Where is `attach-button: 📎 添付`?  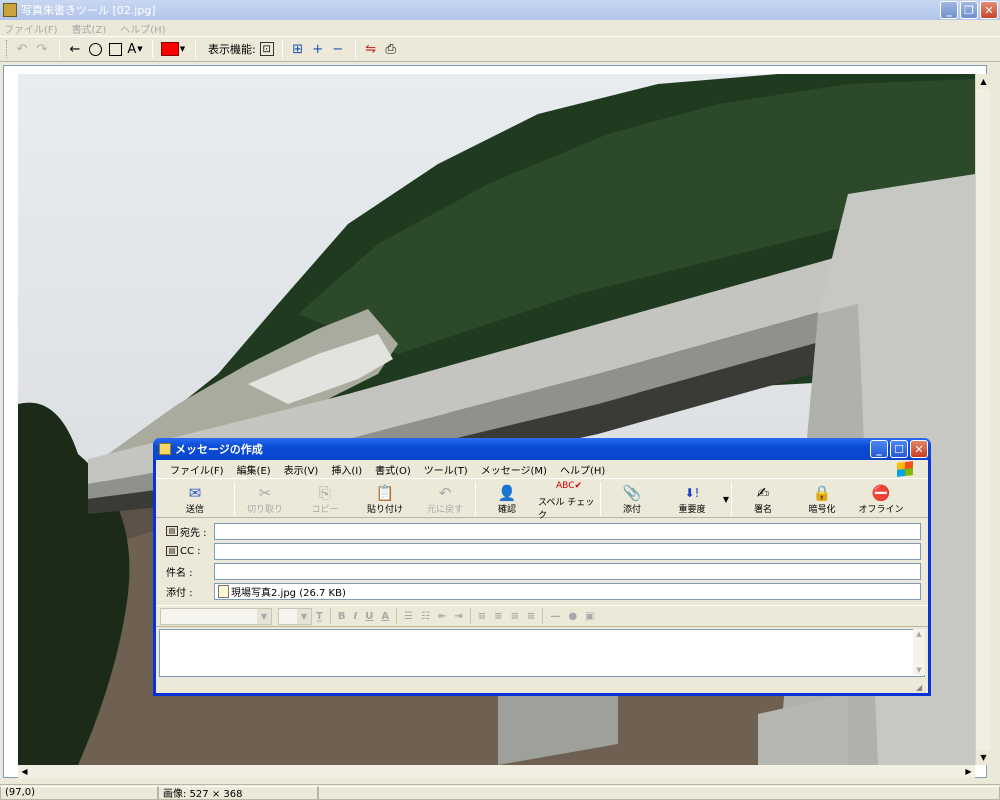 attach-button: 📎 添付 is located at coordinates (632, 499).